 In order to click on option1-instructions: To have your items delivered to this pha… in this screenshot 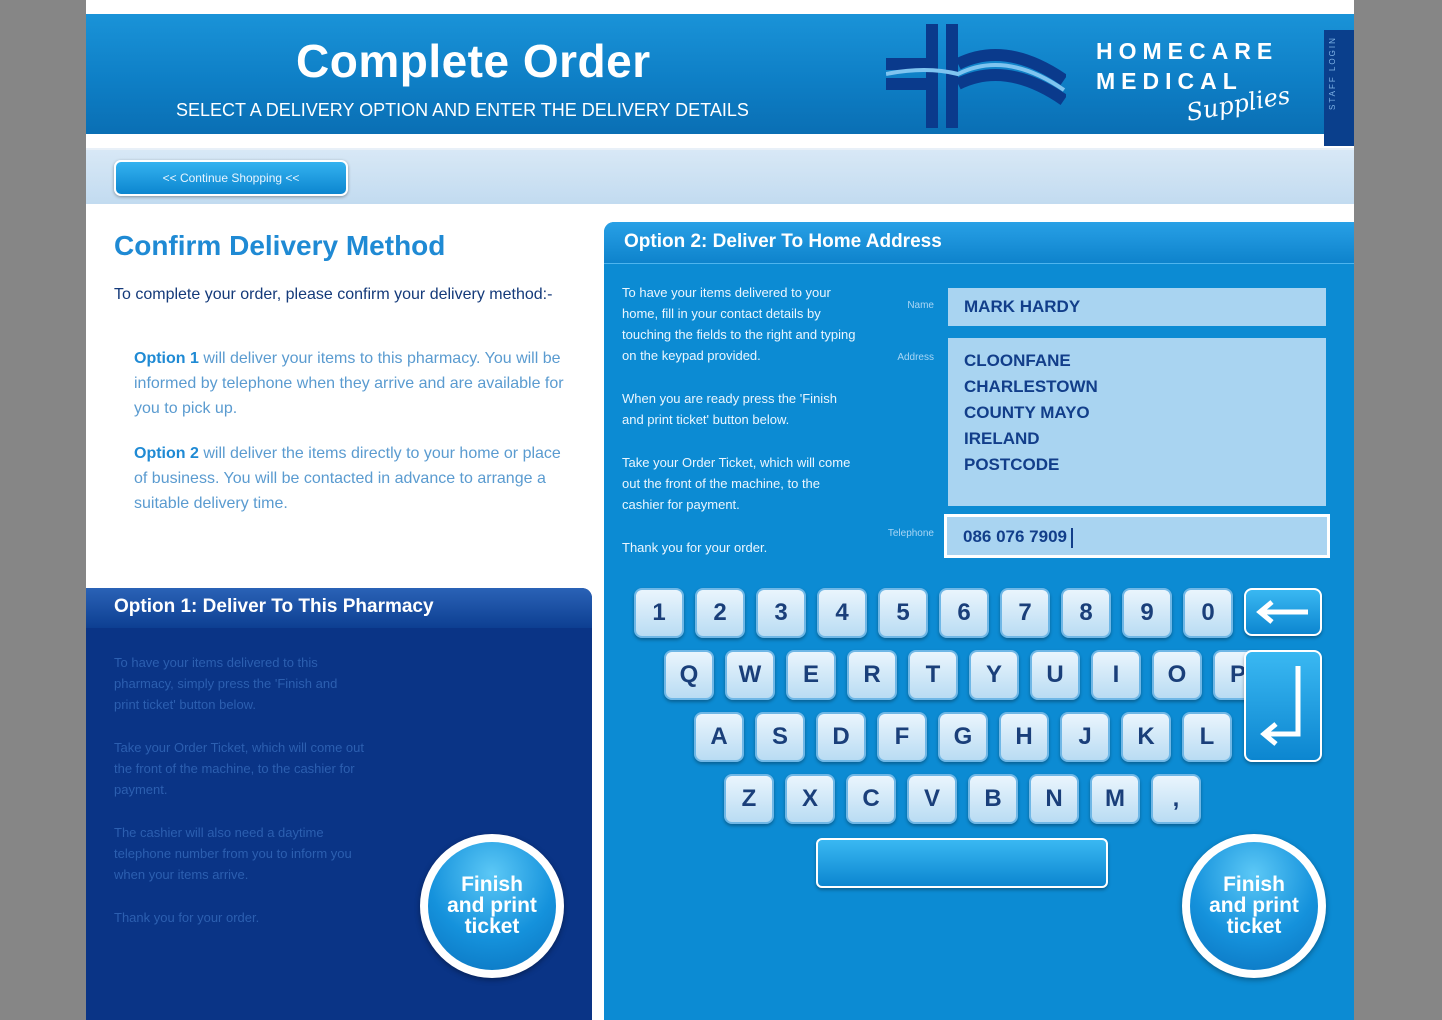, I will do `click(239, 801)`.